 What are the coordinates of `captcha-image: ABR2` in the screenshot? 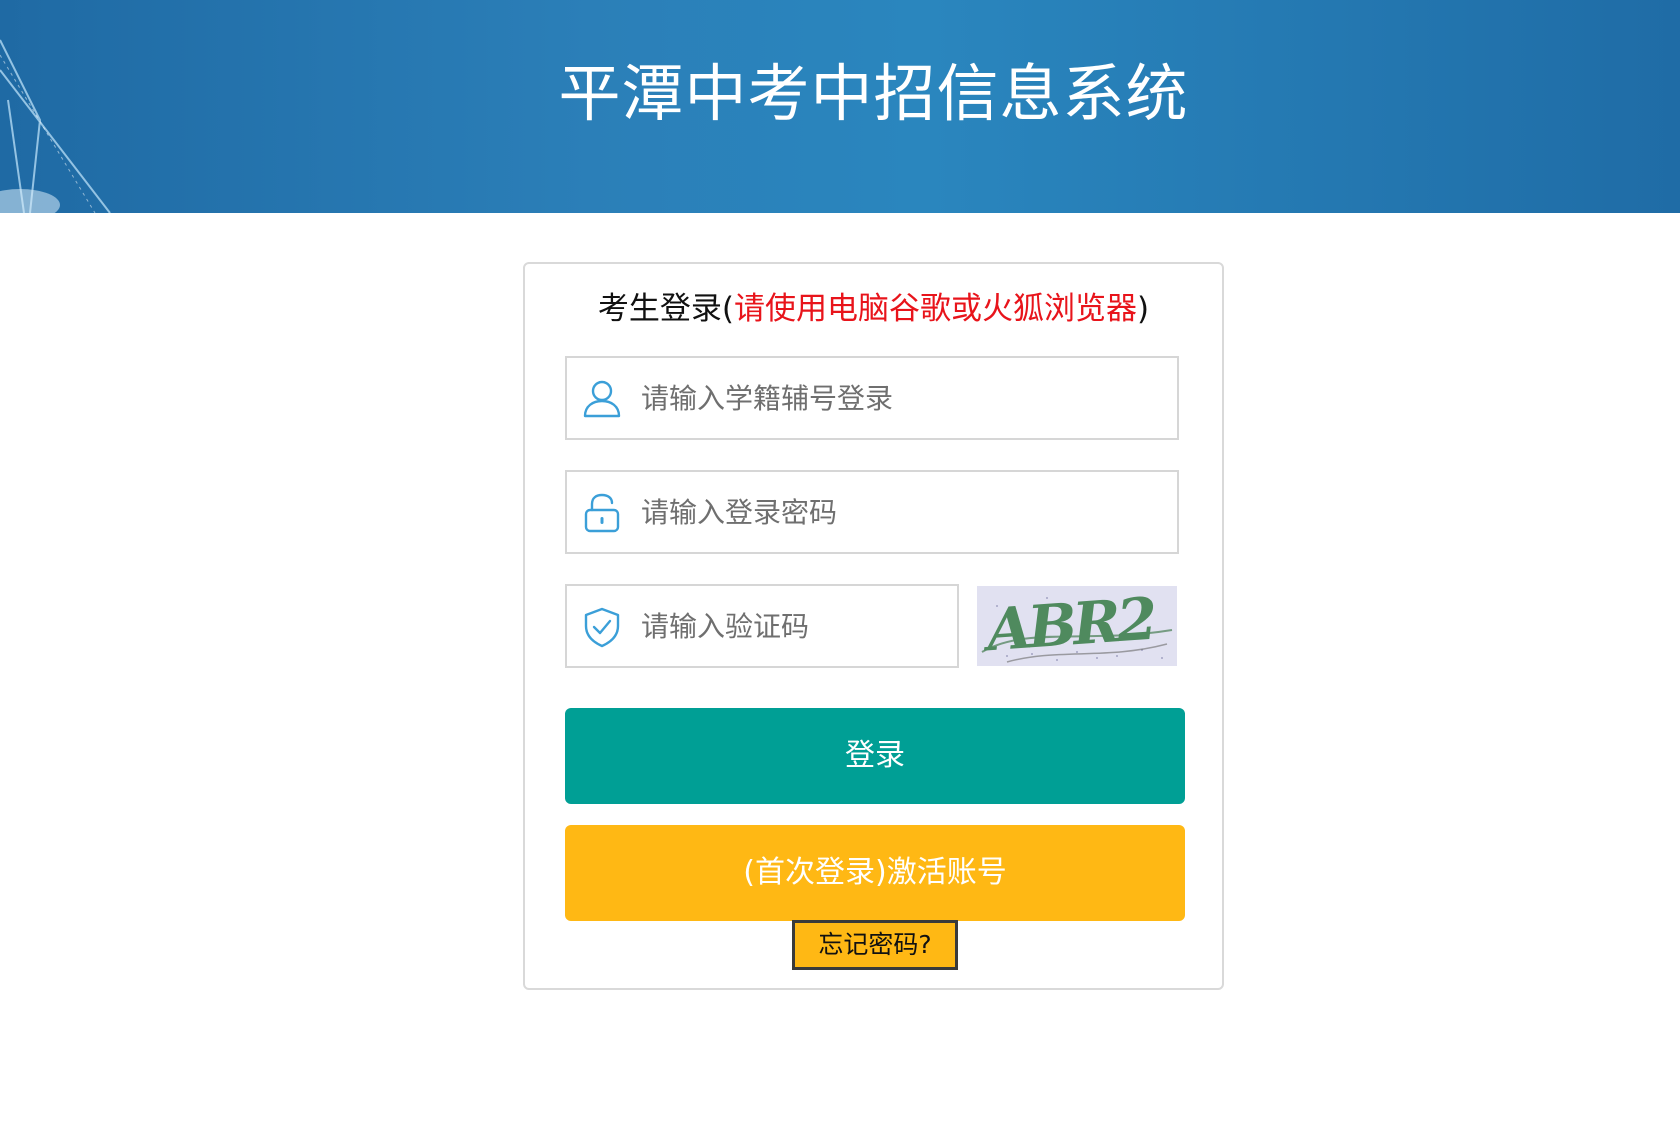 It's located at (1077, 626).